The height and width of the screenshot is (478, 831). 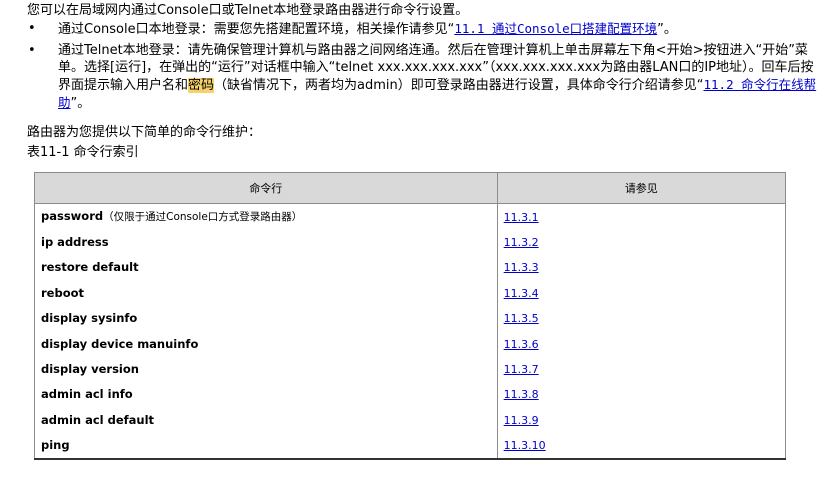 I want to click on telnet-text-end: ”。, so click(x=80, y=103).